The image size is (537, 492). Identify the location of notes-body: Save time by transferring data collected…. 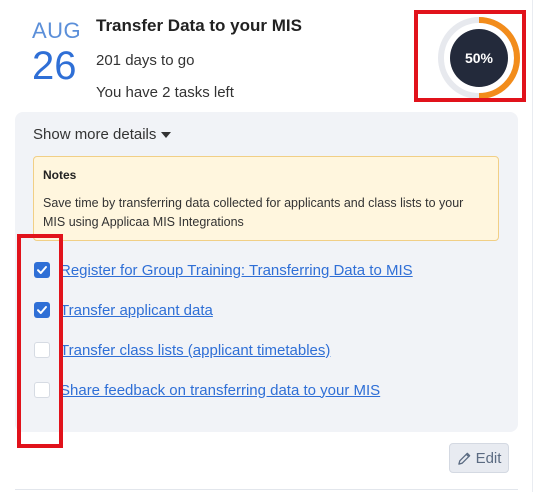
(253, 212).